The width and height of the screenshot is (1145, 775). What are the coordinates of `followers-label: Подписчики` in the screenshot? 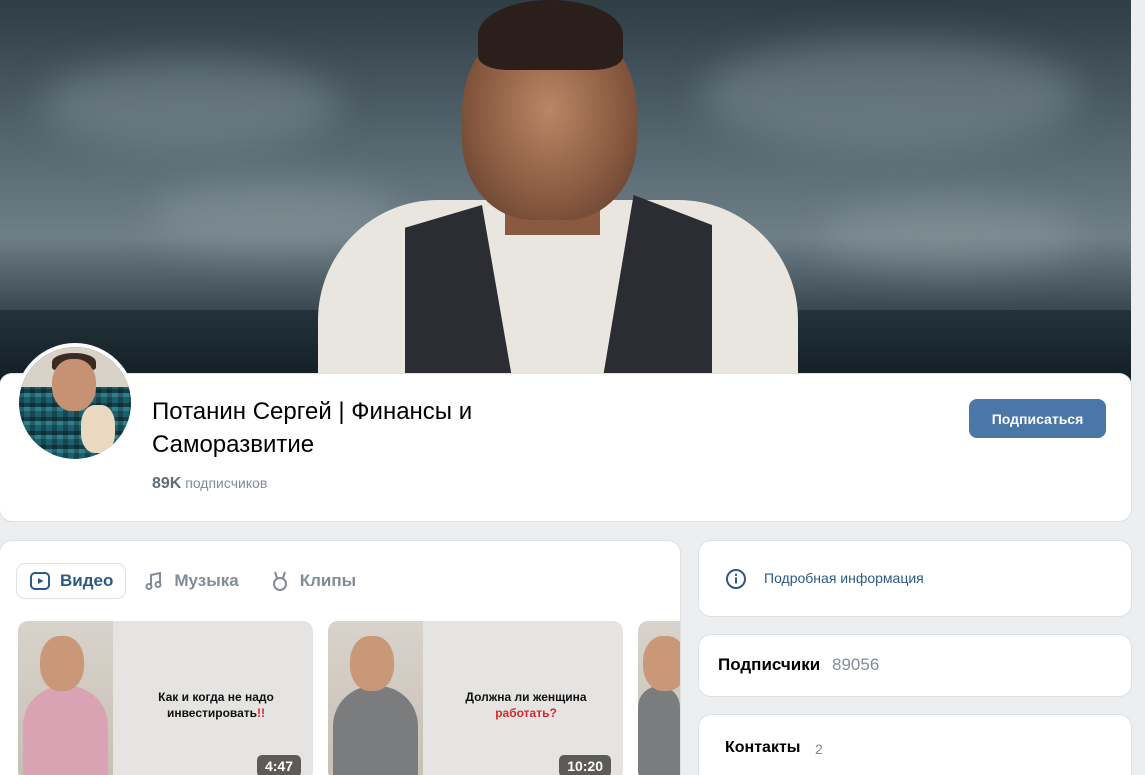 It's located at (769, 664).